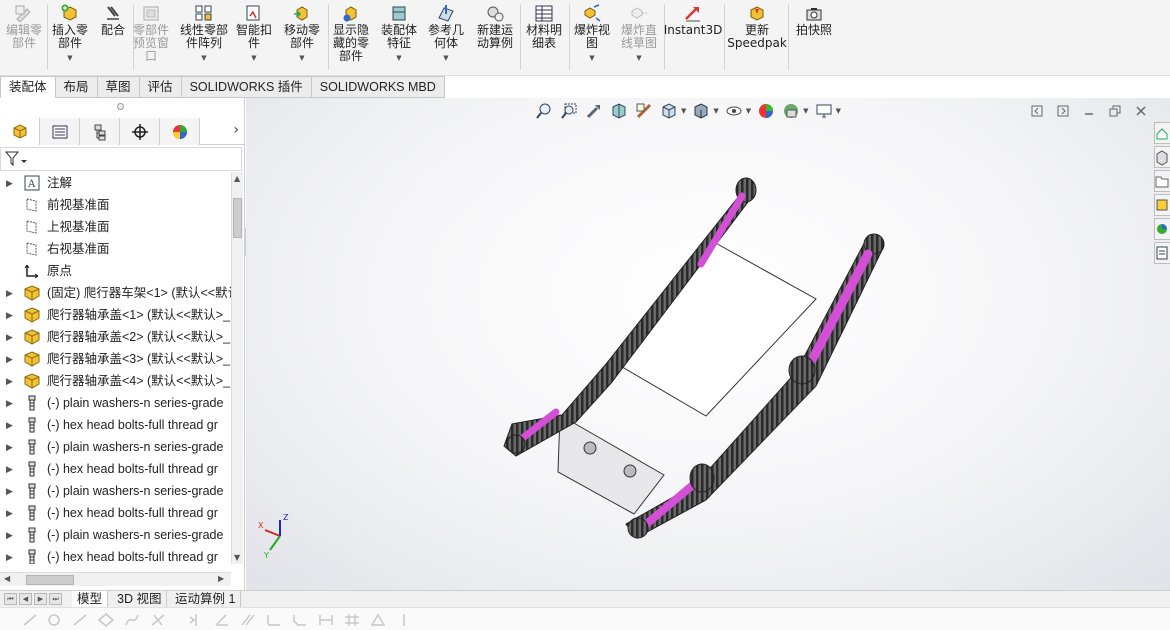  What do you see at coordinates (1162, 133) in the screenshot?
I see `solidworks-resources-tab` at bounding box center [1162, 133].